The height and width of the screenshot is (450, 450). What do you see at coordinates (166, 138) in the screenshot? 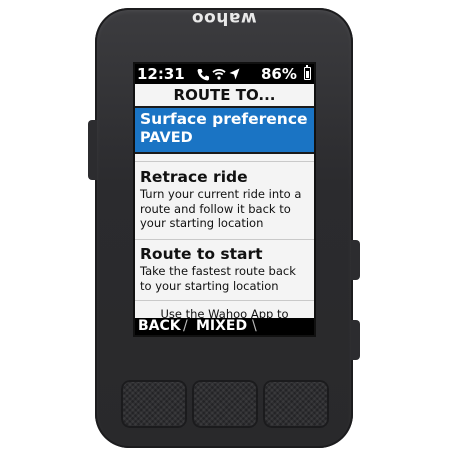
I see `menu-item-value: PAVED` at bounding box center [166, 138].